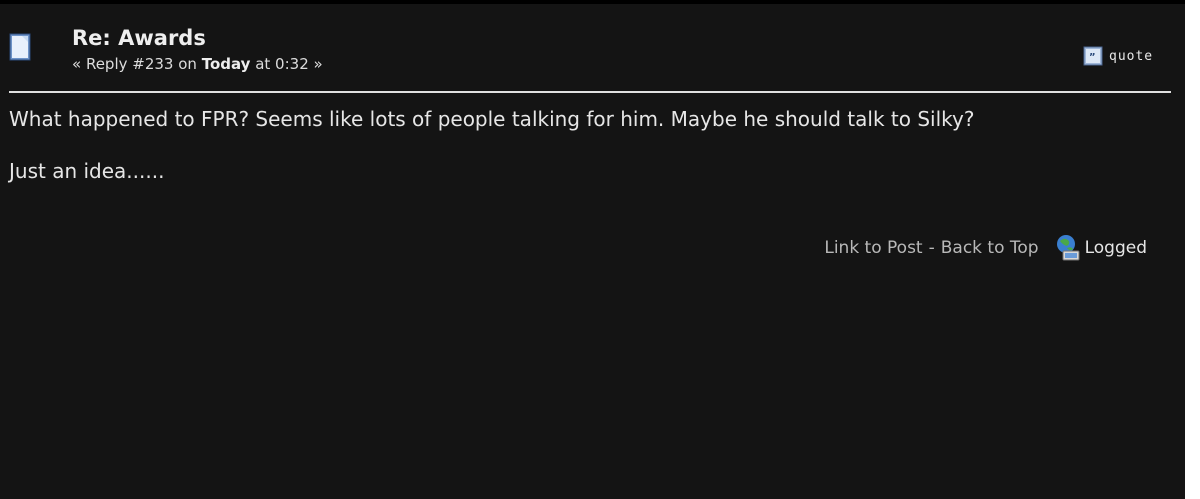 The width and height of the screenshot is (1200, 499). Describe the element at coordinates (1192, 249) in the screenshot. I see `page-edge` at that location.